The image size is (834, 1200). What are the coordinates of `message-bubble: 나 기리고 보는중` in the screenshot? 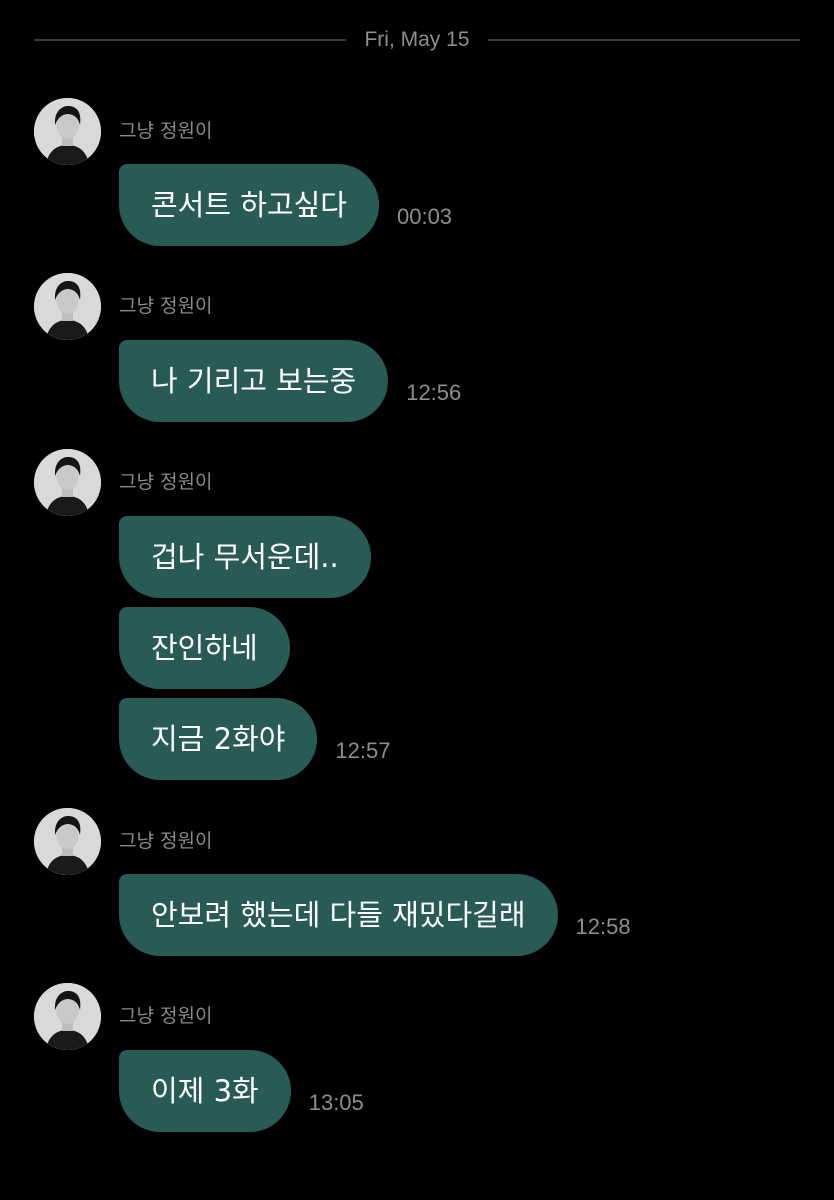 It's located at (254, 381).